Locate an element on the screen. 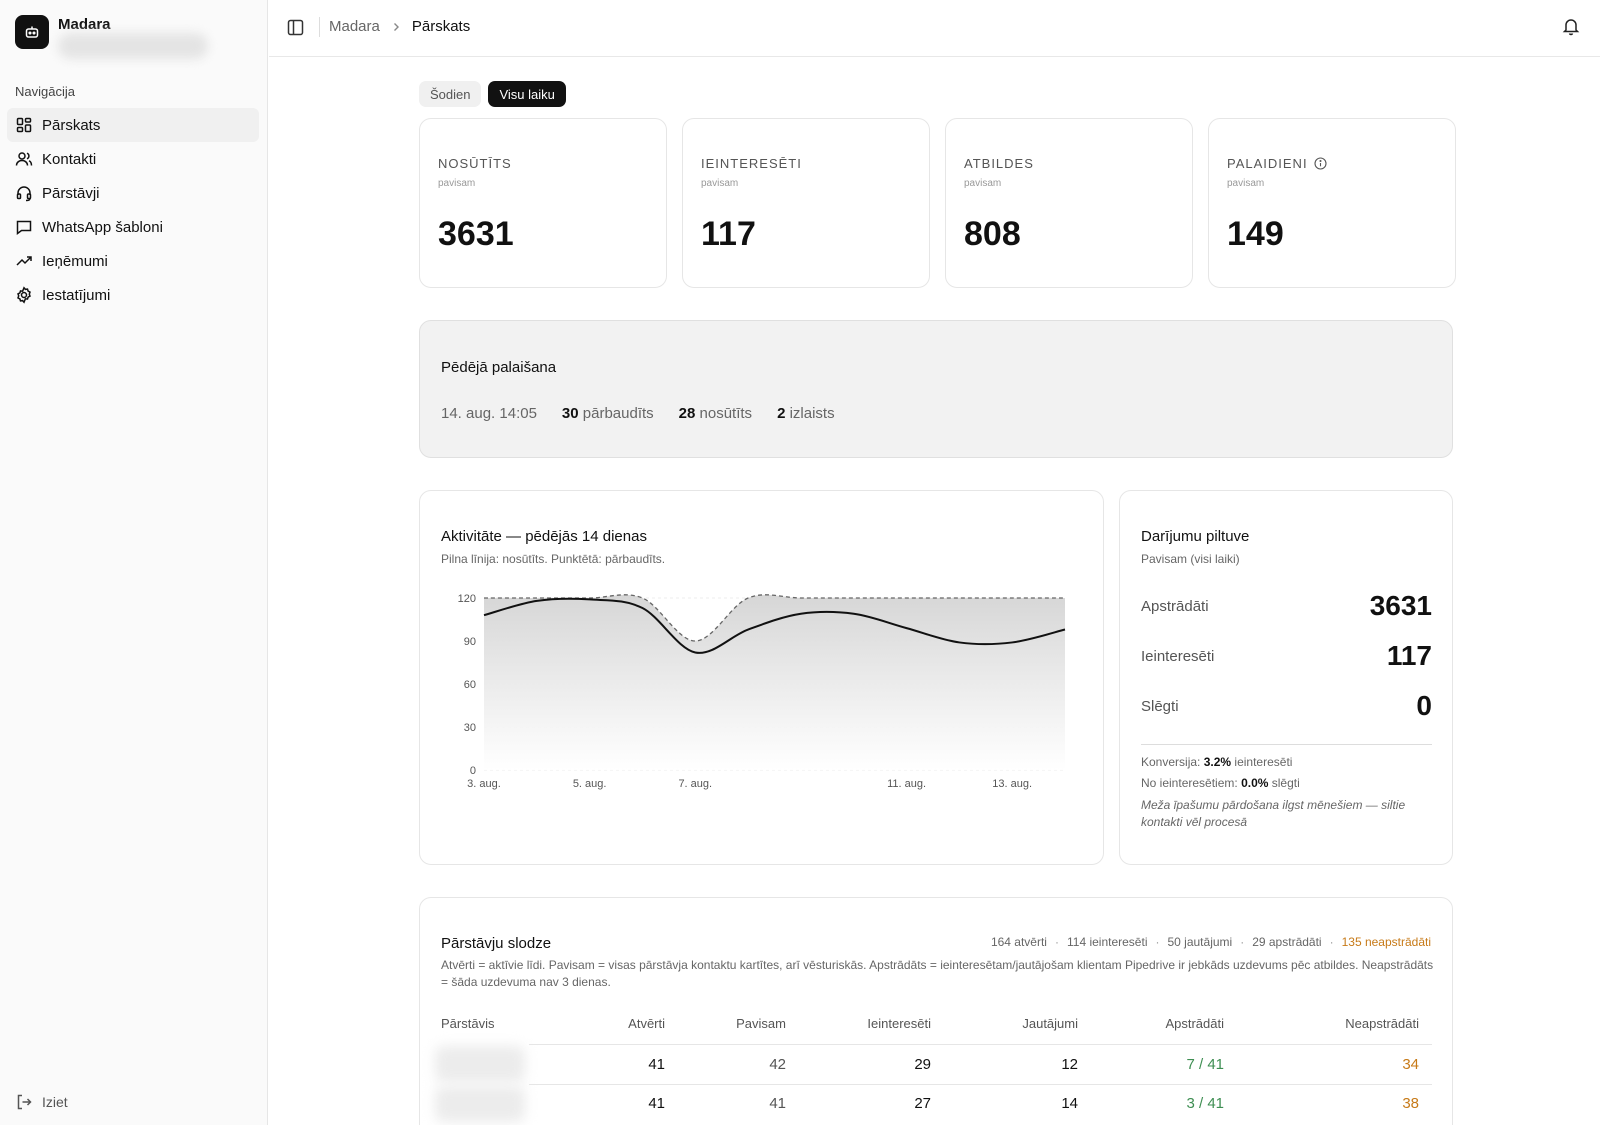 The image size is (1600, 1125). stat-card-sent: NOSŪTĪTS pavisam 3631 is located at coordinates (543, 203).